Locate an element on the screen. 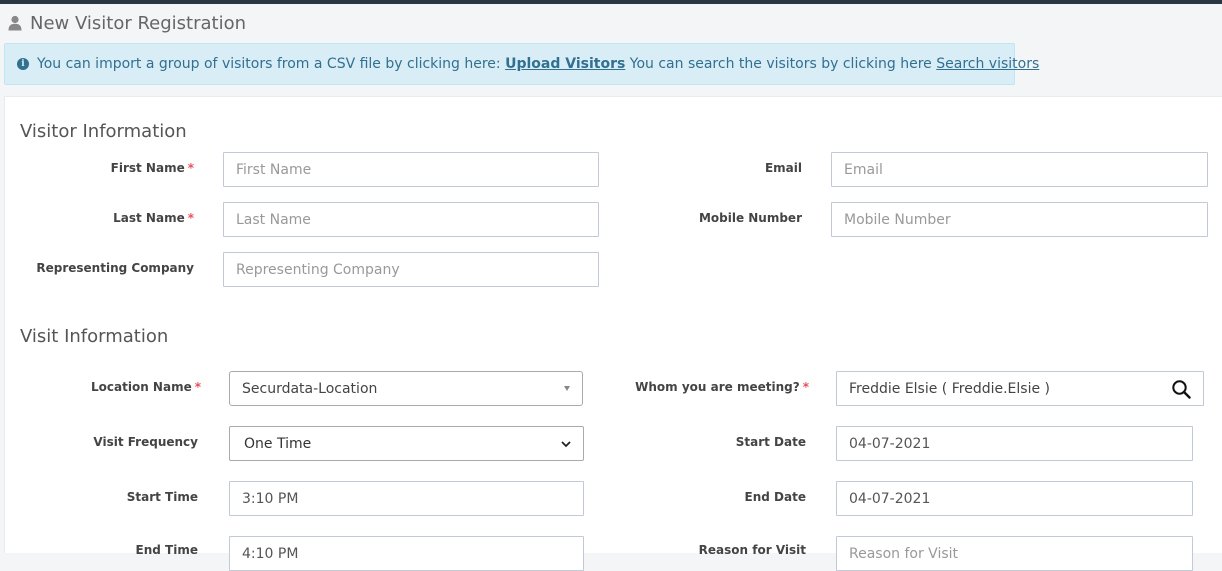 The width and height of the screenshot is (1222, 571). start-time-label: Start Time is located at coordinates (162, 497).